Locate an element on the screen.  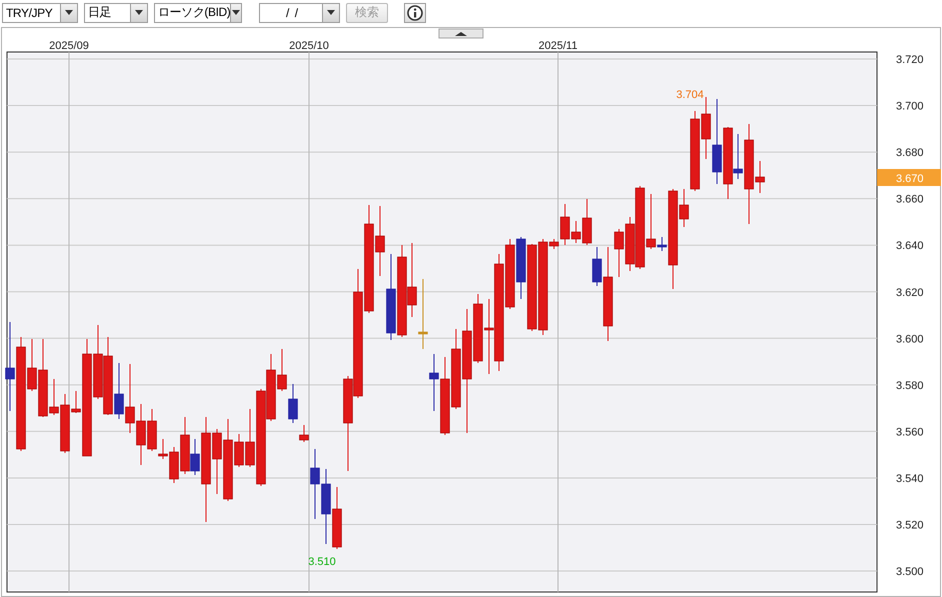
current-price-tag is located at coordinates (909, 177).